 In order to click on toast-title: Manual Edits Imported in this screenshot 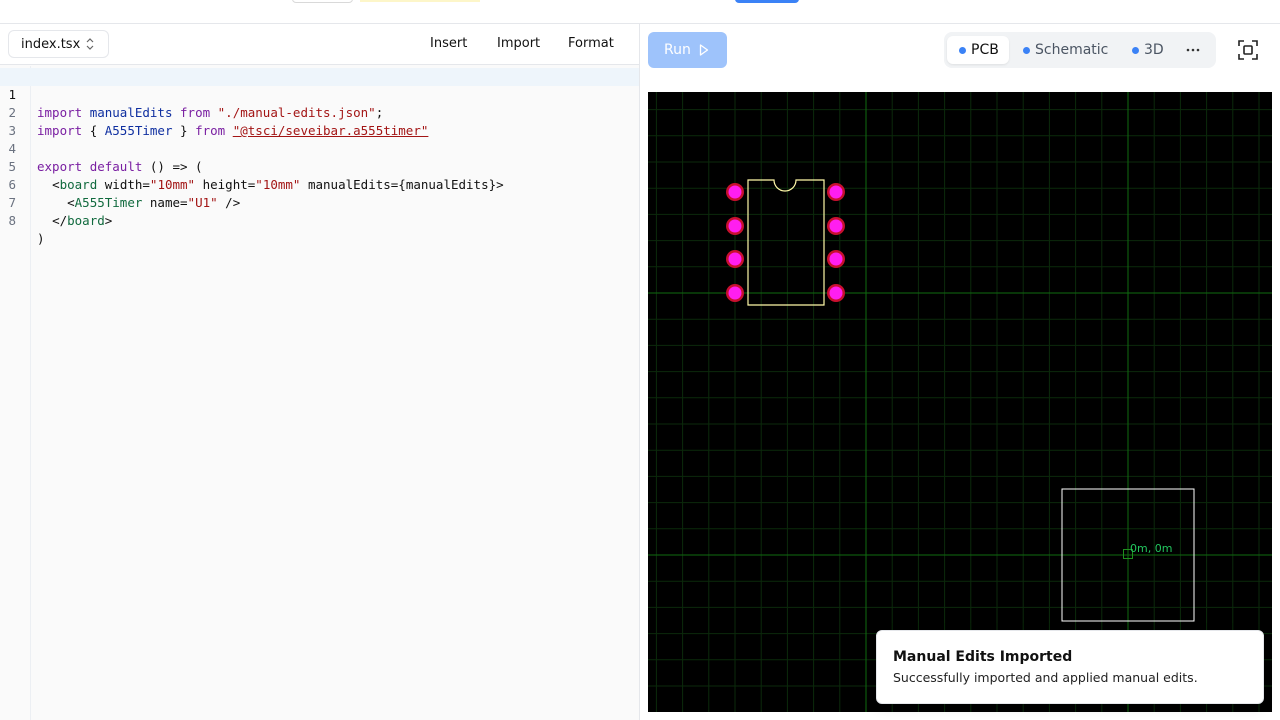, I will do `click(983, 657)`.